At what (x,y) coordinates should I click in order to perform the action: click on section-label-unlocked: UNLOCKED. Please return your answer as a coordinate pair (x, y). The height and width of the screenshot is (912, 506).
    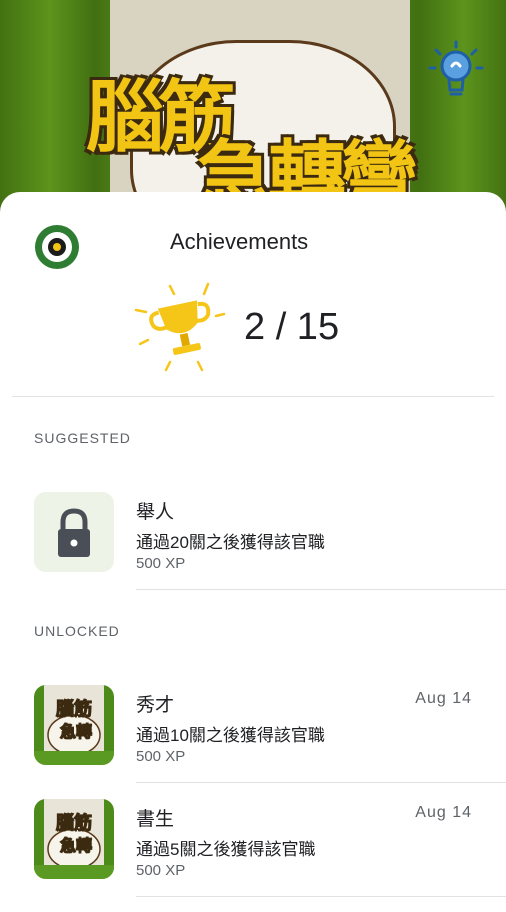
    Looking at the image, I should click on (77, 631).